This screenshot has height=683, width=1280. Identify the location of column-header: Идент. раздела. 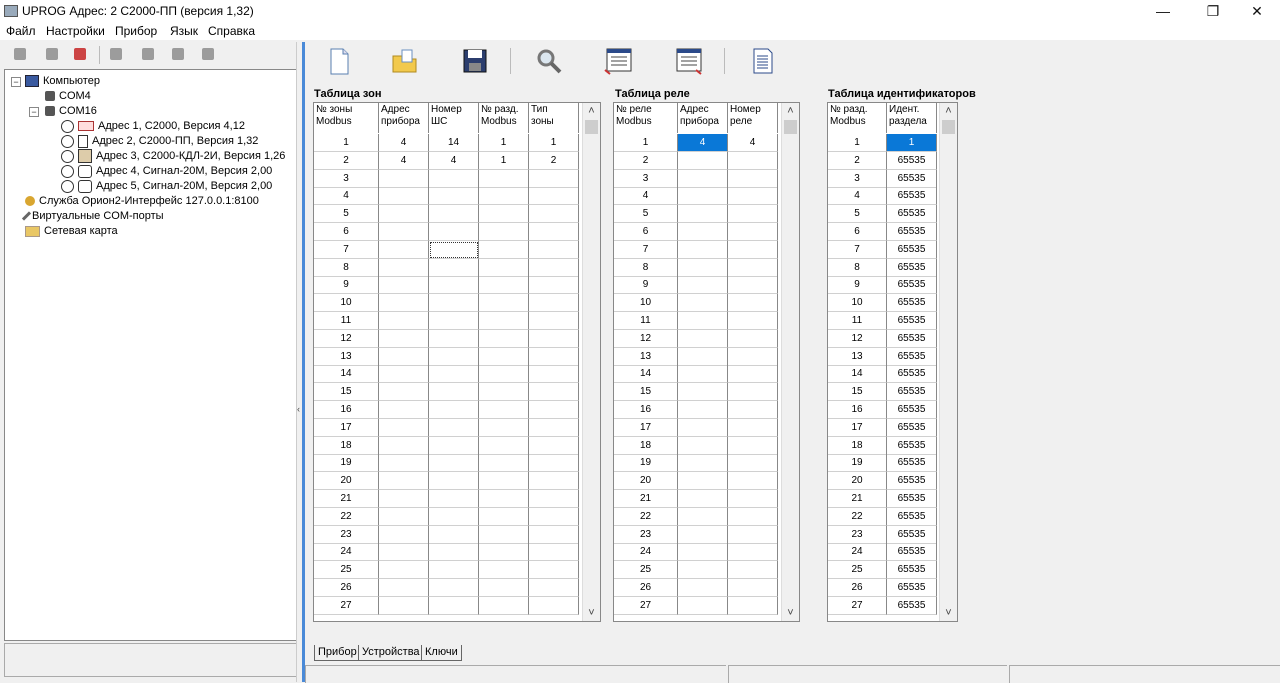
(912, 118).